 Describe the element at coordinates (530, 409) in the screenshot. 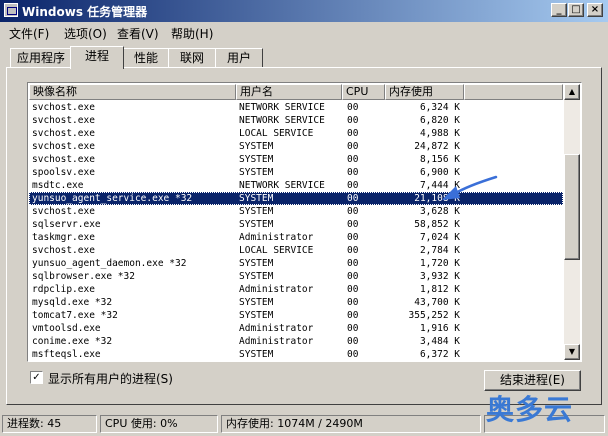

I see `watermark-logo: 奥多云` at that location.